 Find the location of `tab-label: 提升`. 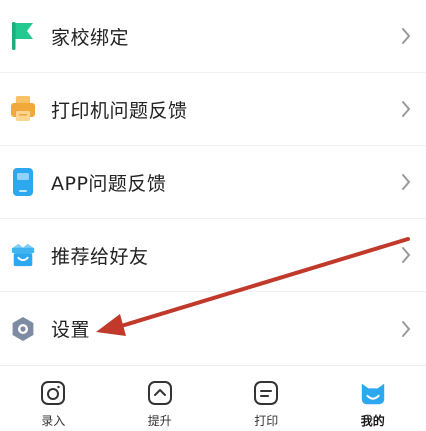

tab-label: 提升 is located at coordinates (159, 421).